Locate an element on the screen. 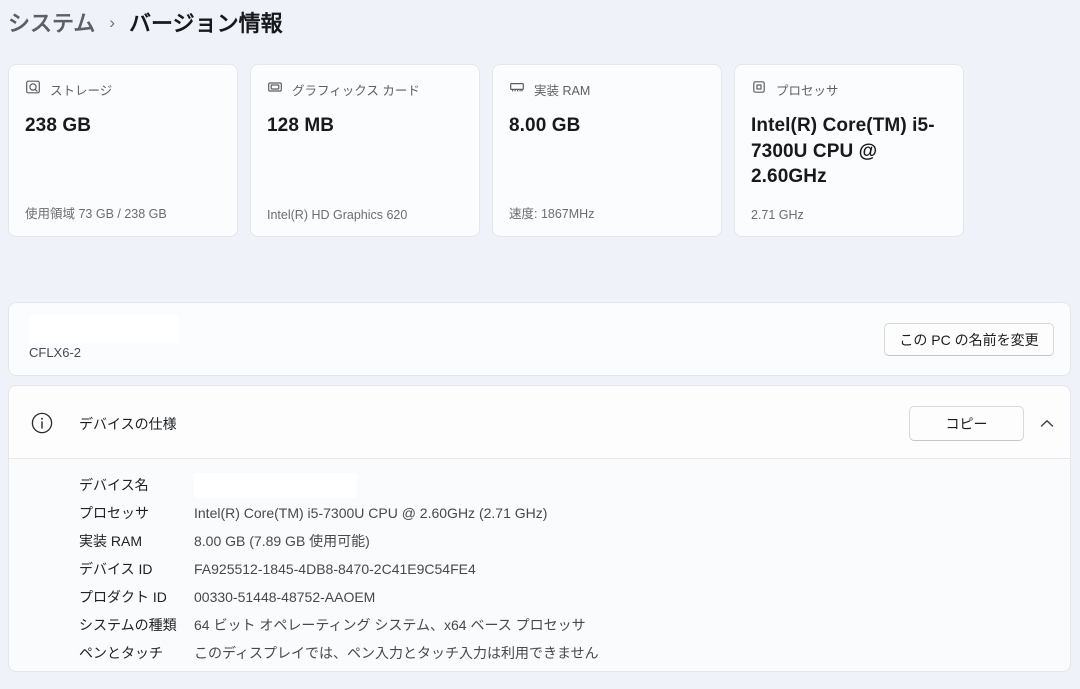  processor-card-label: プロセッサ is located at coordinates (807, 91).